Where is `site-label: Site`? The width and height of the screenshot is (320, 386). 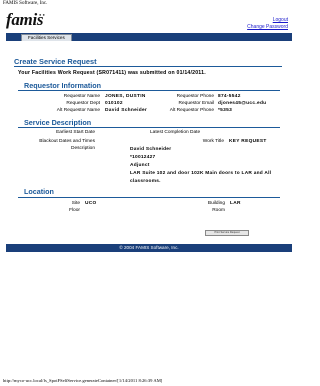 site-label: Site is located at coordinates (75, 203).